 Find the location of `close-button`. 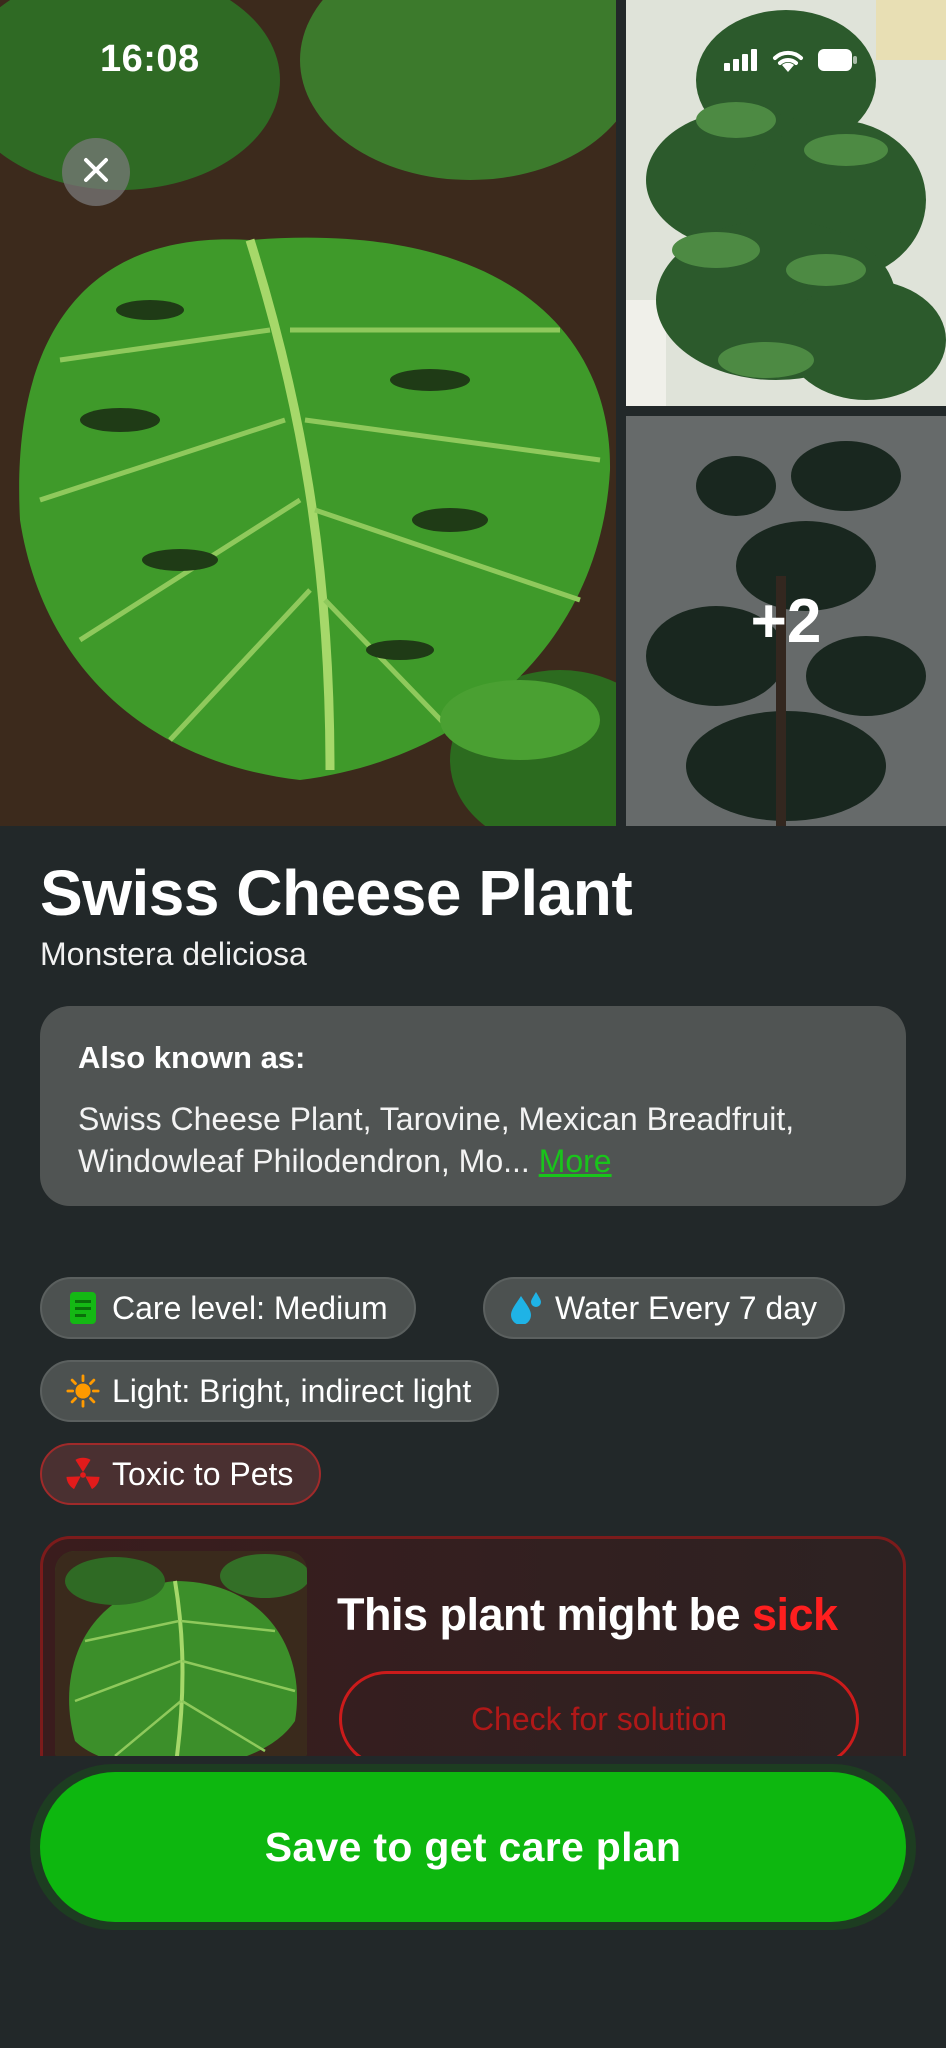

close-button is located at coordinates (96, 172).